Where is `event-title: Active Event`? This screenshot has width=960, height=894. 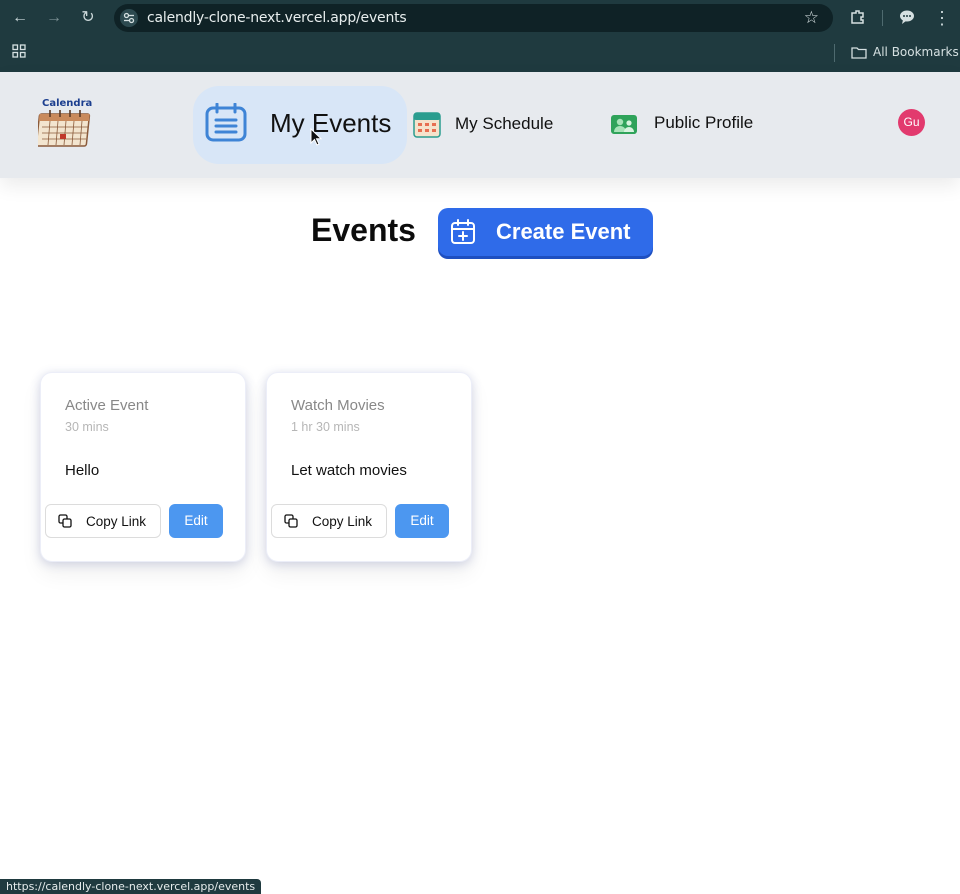
event-title: Active Event is located at coordinates (107, 405).